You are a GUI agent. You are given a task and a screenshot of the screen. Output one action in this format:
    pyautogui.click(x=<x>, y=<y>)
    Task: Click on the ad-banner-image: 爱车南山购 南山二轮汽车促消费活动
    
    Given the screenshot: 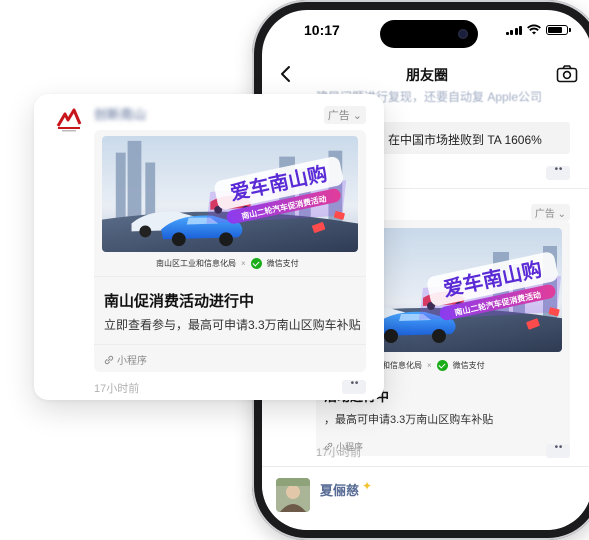 What is the action you would take?
    pyautogui.click(x=230, y=194)
    